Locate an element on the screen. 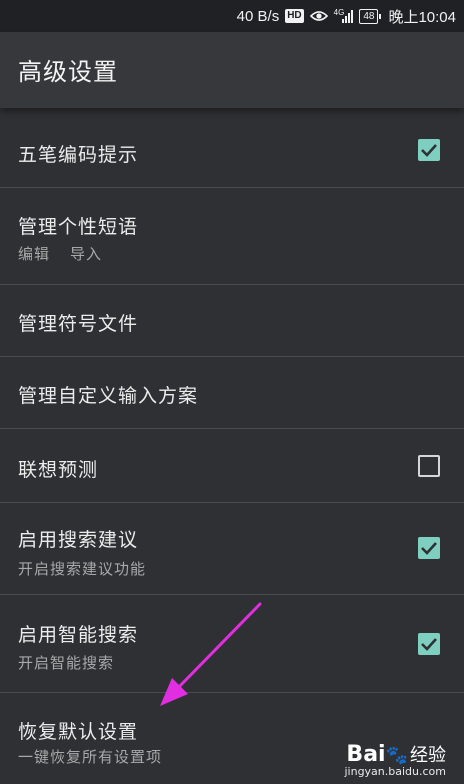  setting-subtitle: 开启智能搜索 is located at coordinates (66, 663).